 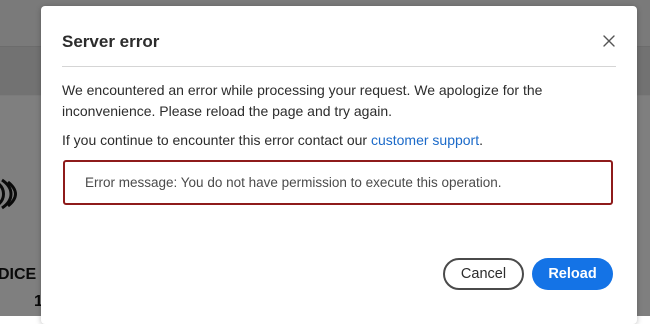 What do you see at coordinates (425, 140) in the screenshot?
I see `customer-support-link: customer support` at bounding box center [425, 140].